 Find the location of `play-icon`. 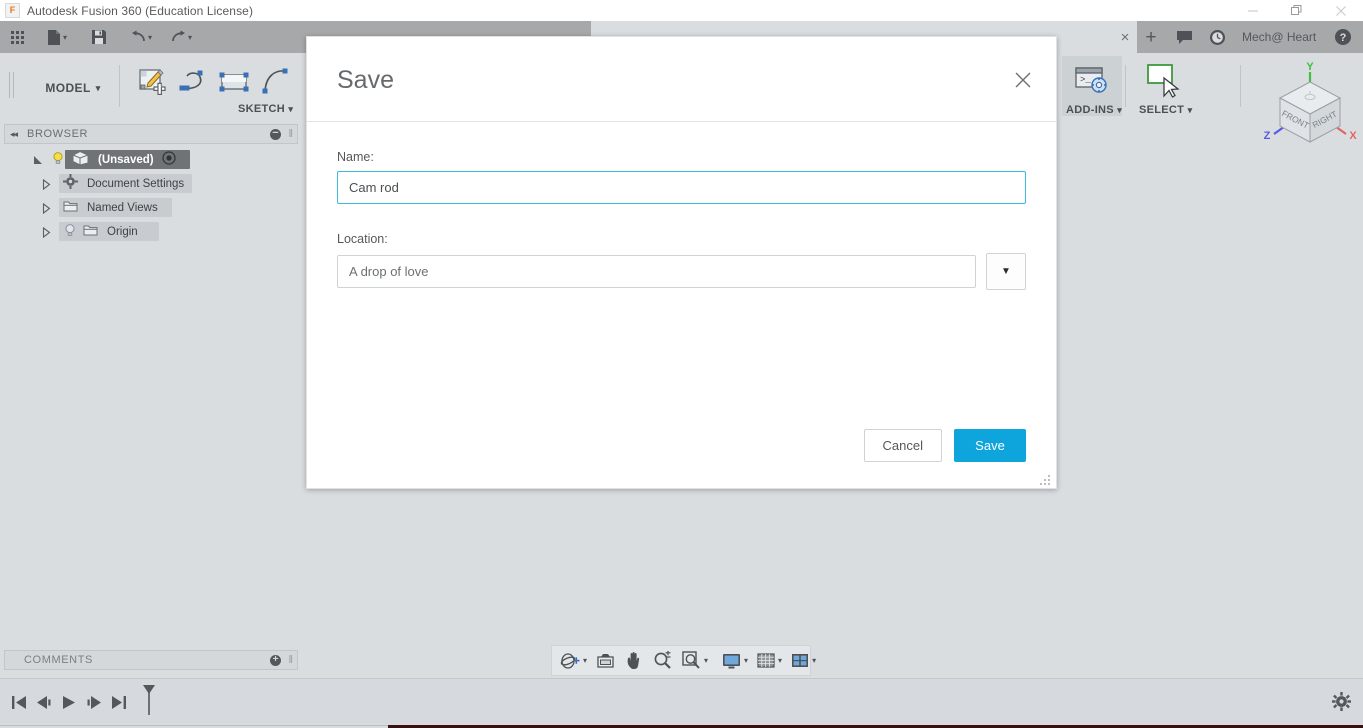

play-icon is located at coordinates (68, 702).